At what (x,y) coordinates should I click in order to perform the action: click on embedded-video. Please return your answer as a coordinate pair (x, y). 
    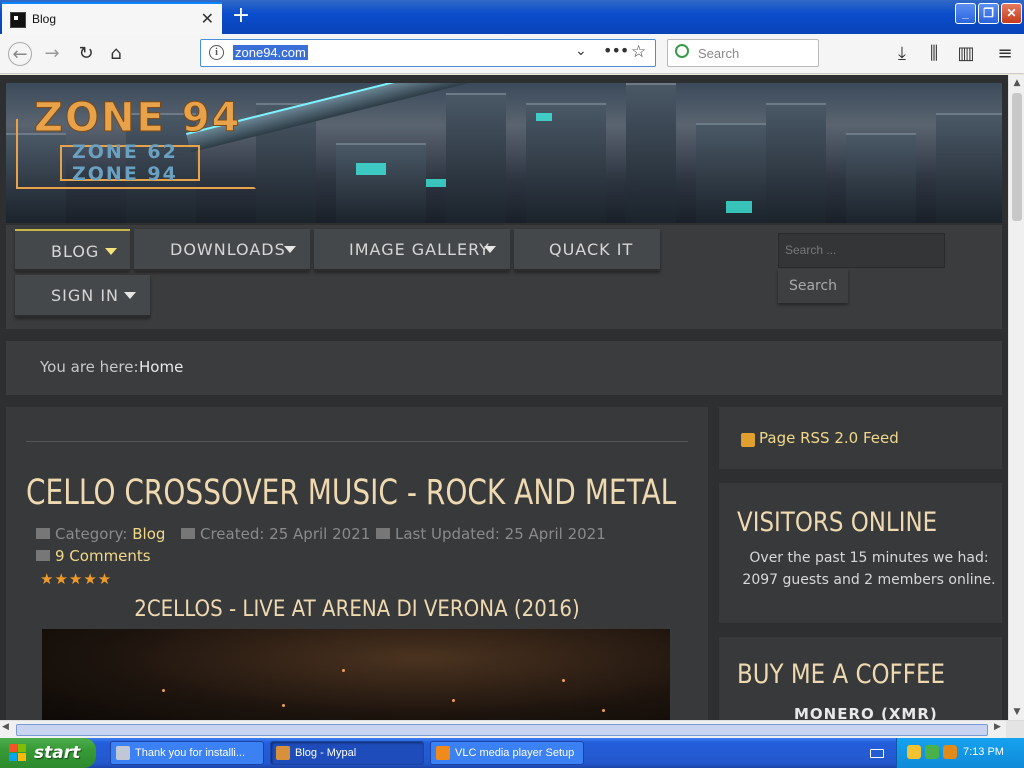
    Looking at the image, I should click on (356, 674).